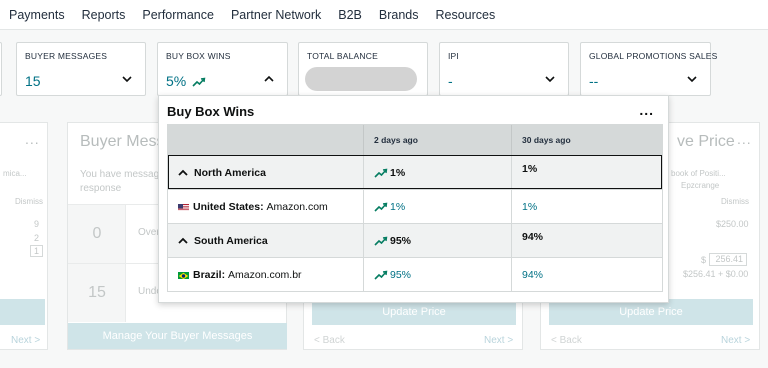 The width and height of the screenshot is (768, 368). I want to click on metric-label: BUYER MESSAGES, so click(66, 56).